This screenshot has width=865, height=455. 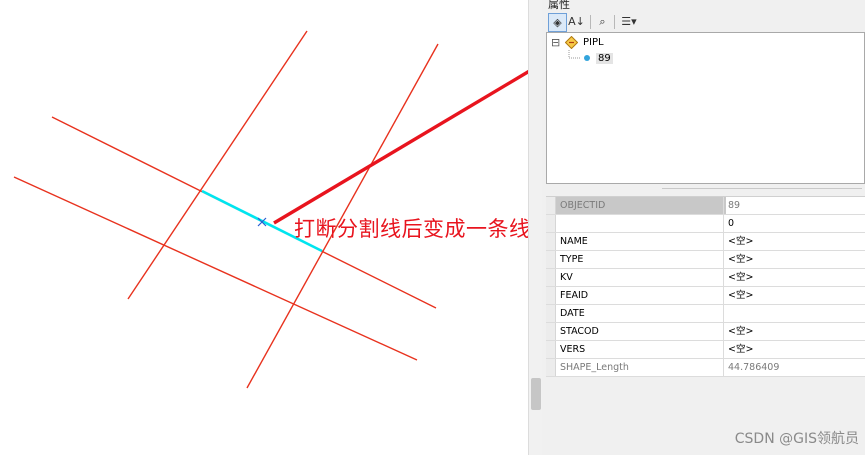 What do you see at coordinates (572, 313) in the screenshot?
I see `field-name: DATE` at bounding box center [572, 313].